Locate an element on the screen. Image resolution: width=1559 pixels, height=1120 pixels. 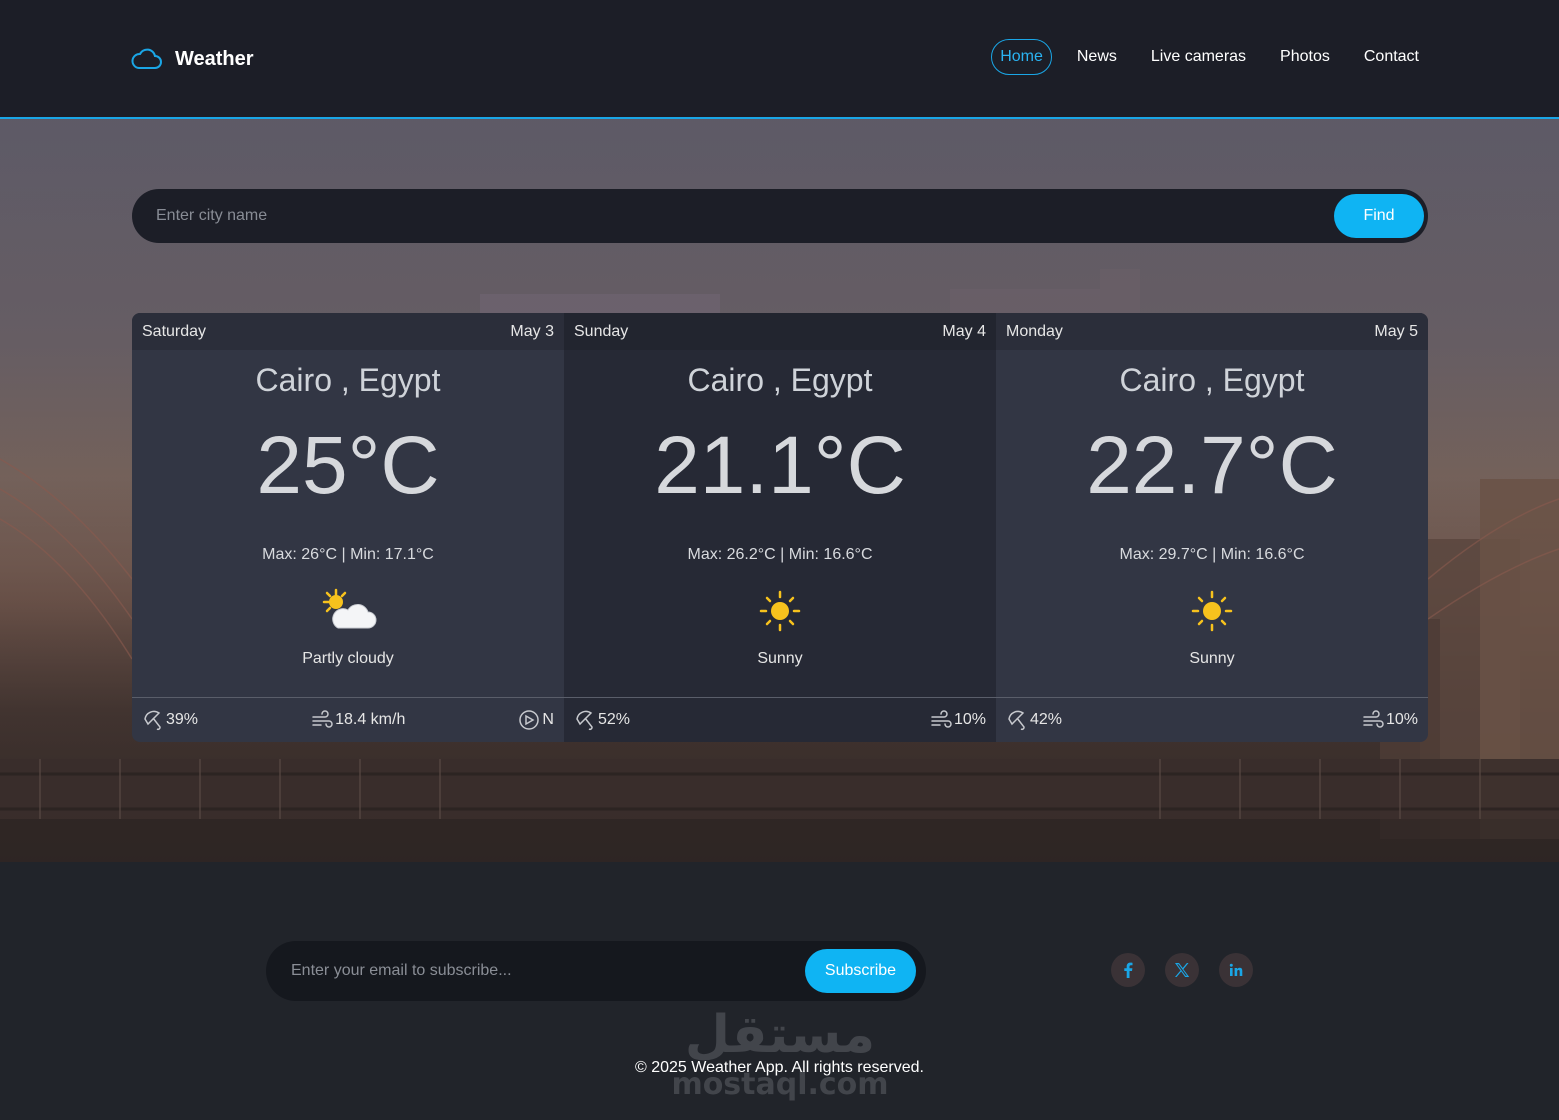
date: May 5 is located at coordinates (1396, 331).